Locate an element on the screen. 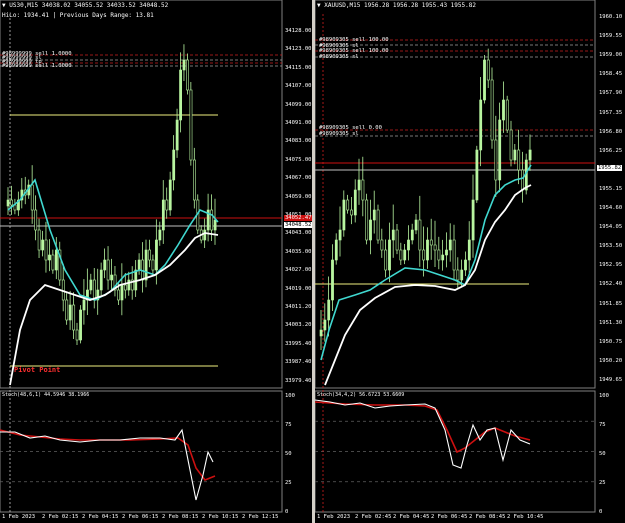 This screenshot has height=523, width=625. us30-stoch-level-1: 75 is located at coordinates (288, 425).